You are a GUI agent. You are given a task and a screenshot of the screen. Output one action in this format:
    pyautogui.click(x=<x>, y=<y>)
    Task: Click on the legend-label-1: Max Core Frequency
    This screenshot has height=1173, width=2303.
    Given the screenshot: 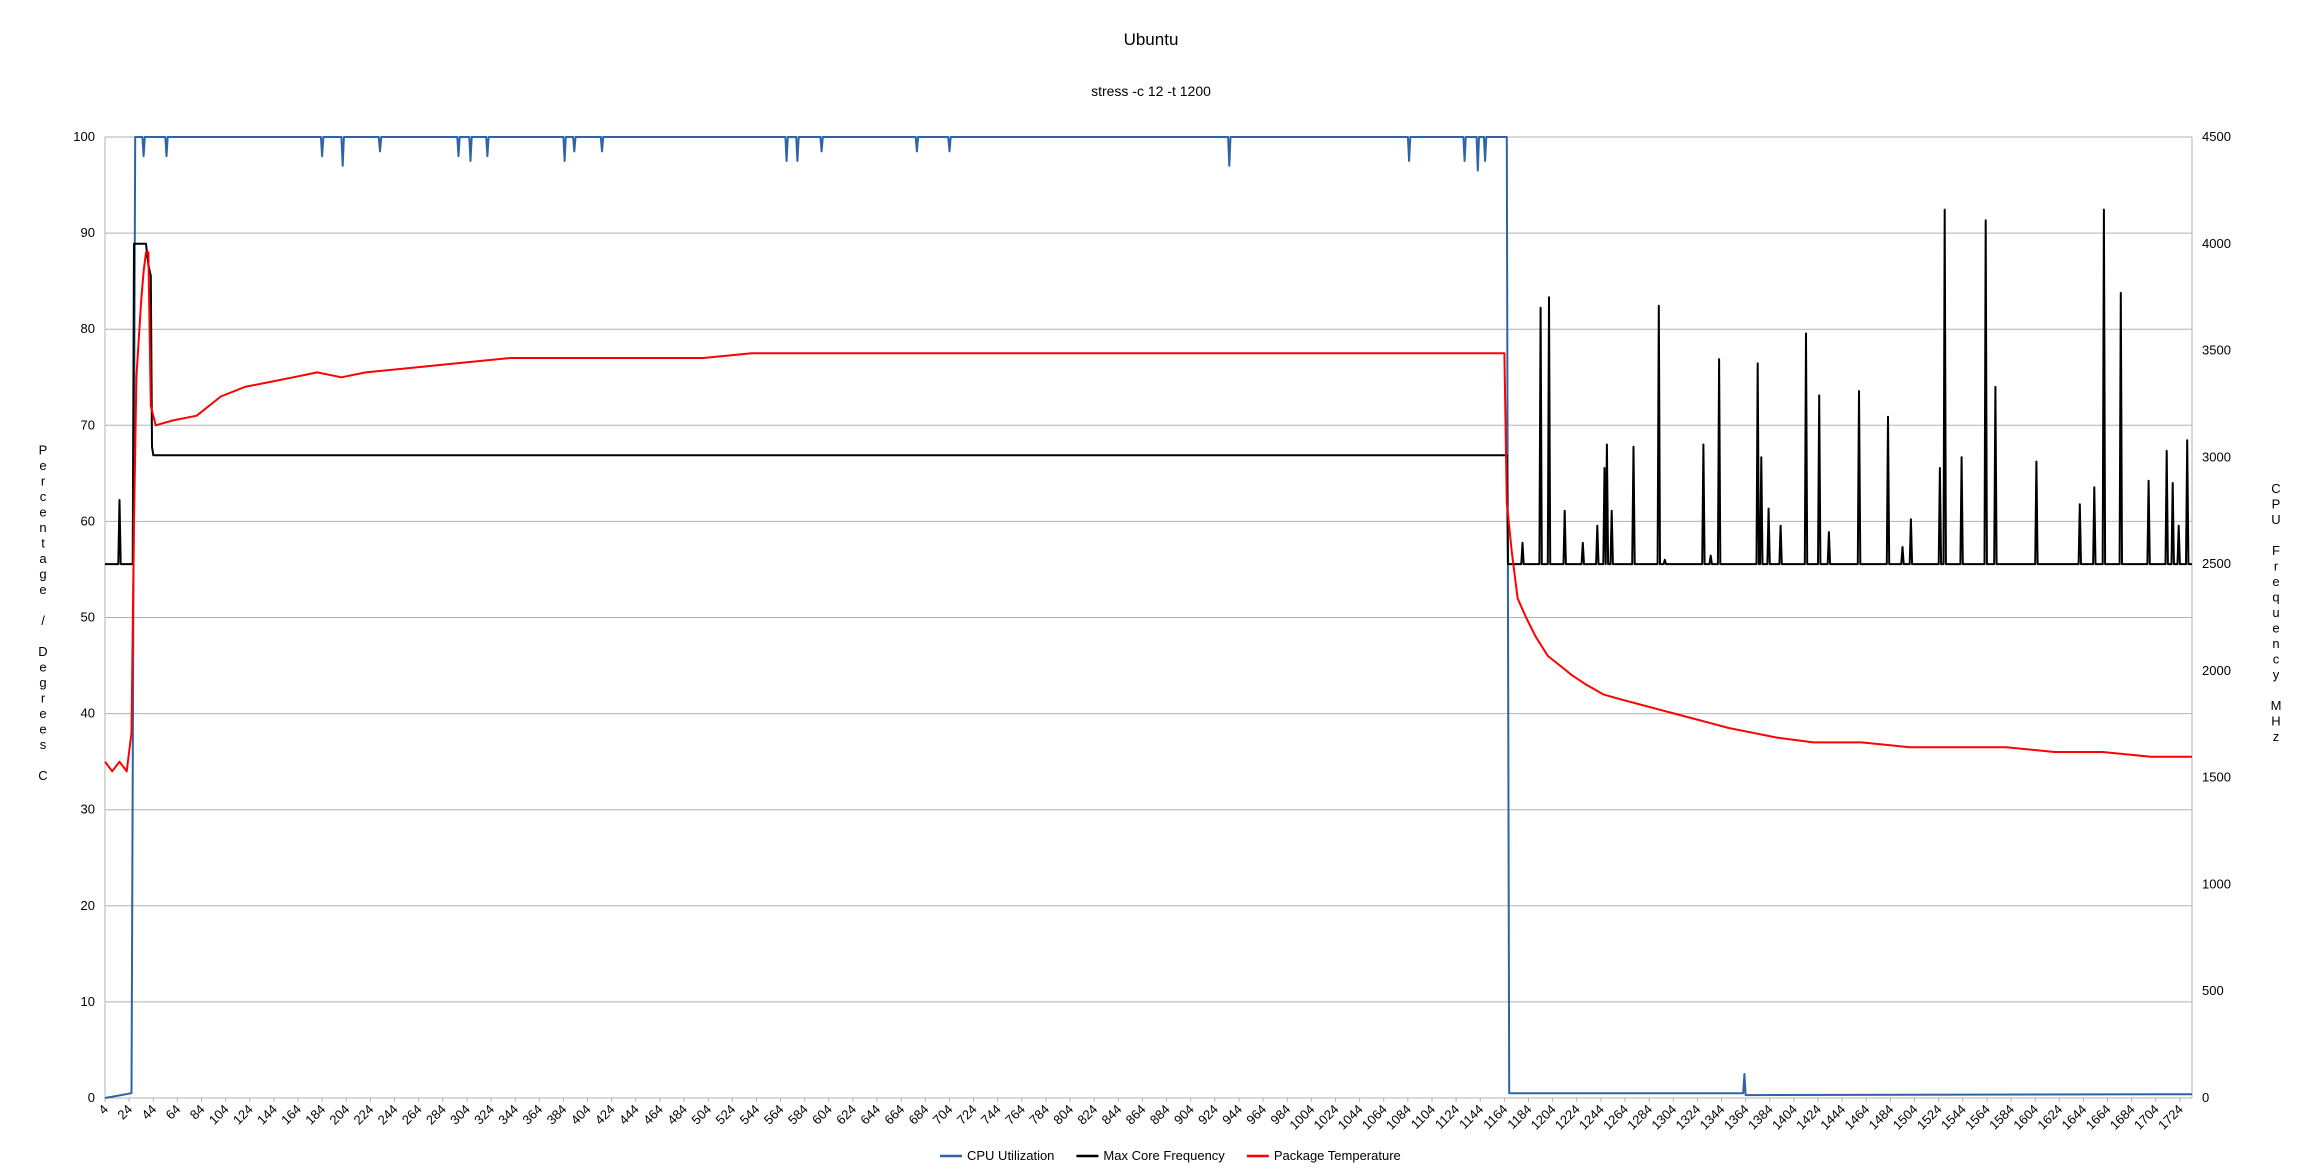 What is the action you would take?
    pyautogui.click(x=1164, y=1155)
    